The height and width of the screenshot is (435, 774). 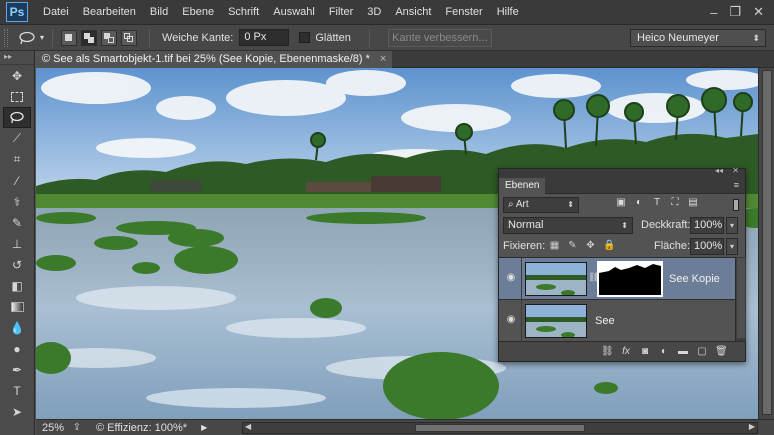 I want to click on photoshop-logo: Ps, so click(x=17, y=12).